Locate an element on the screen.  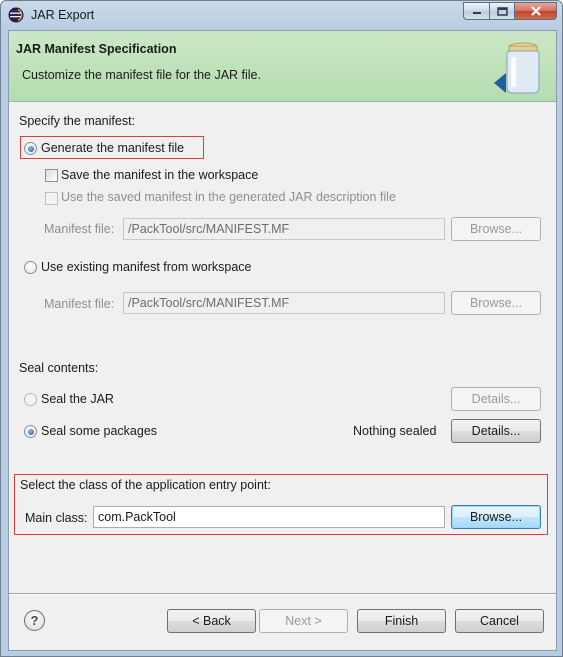
back-button: < Back is located at coordinates (211, 621).